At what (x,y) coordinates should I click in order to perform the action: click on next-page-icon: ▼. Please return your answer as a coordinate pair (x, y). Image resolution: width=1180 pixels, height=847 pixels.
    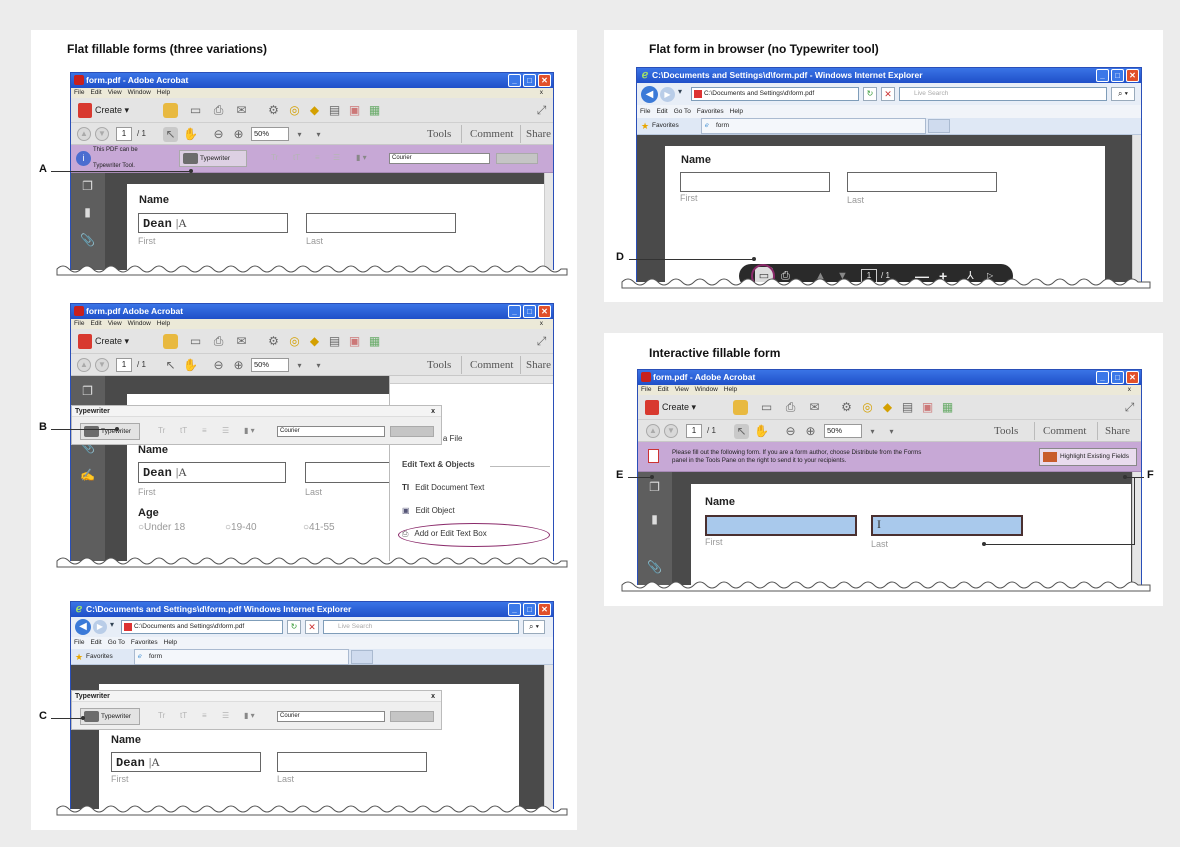
    Looking at the image, I should click on (102, 134).